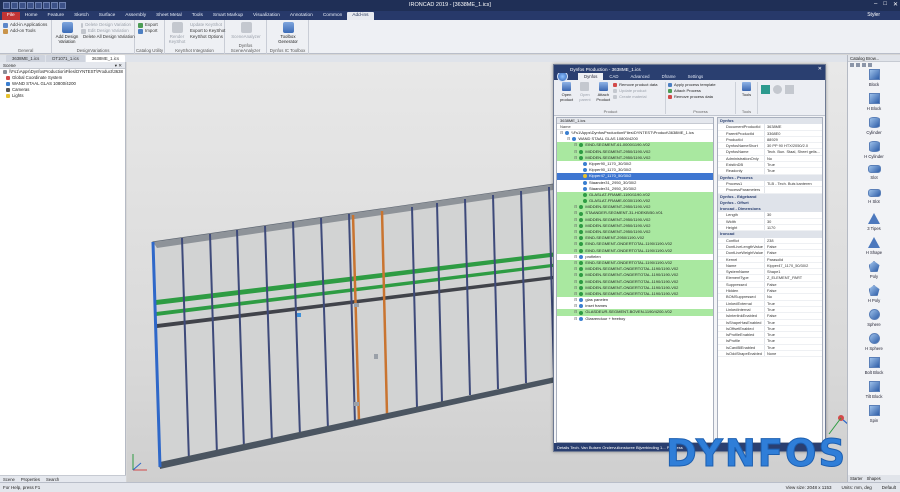  I want to click on catalog-item-h-sphere: H Sphere, so click(874, 344).